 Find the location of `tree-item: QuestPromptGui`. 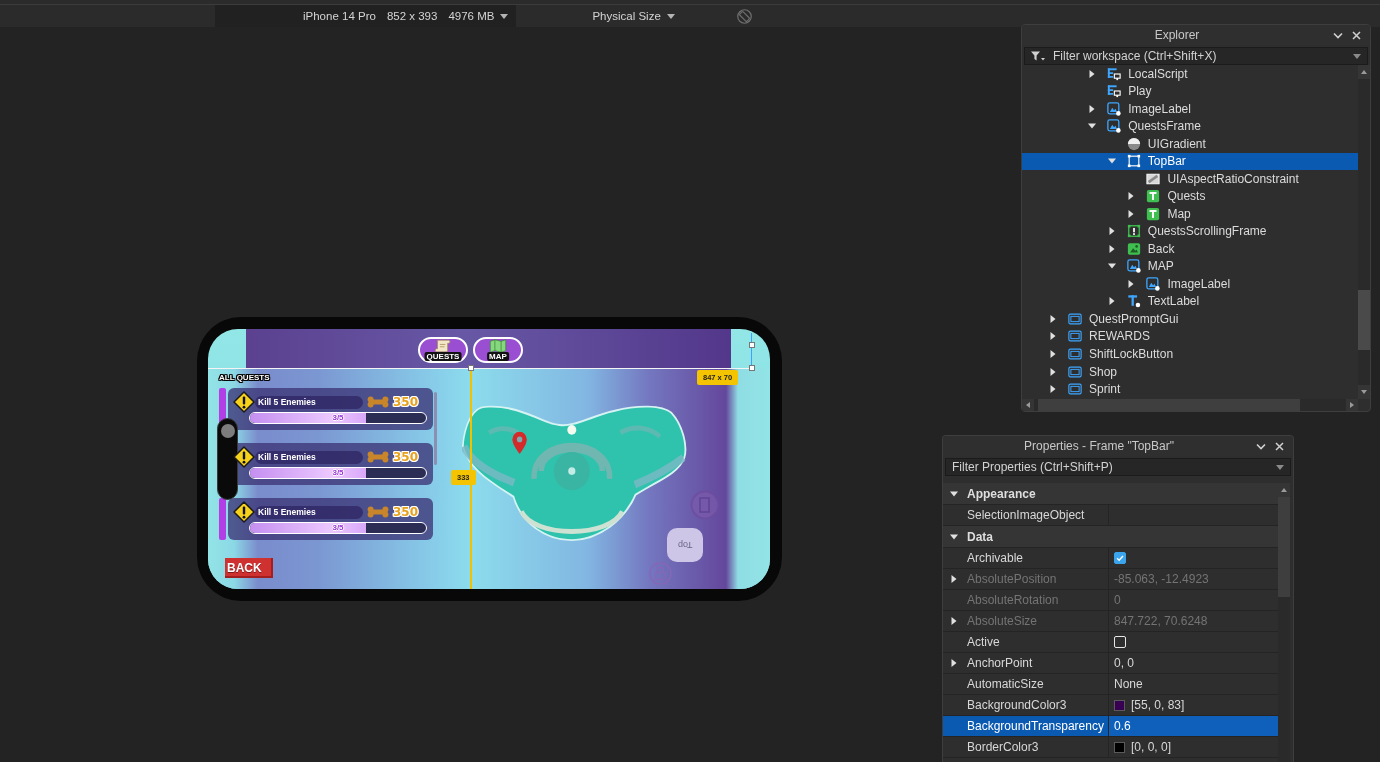

tree-item: QuestPromptGui is located at coordinates (1190, 319).